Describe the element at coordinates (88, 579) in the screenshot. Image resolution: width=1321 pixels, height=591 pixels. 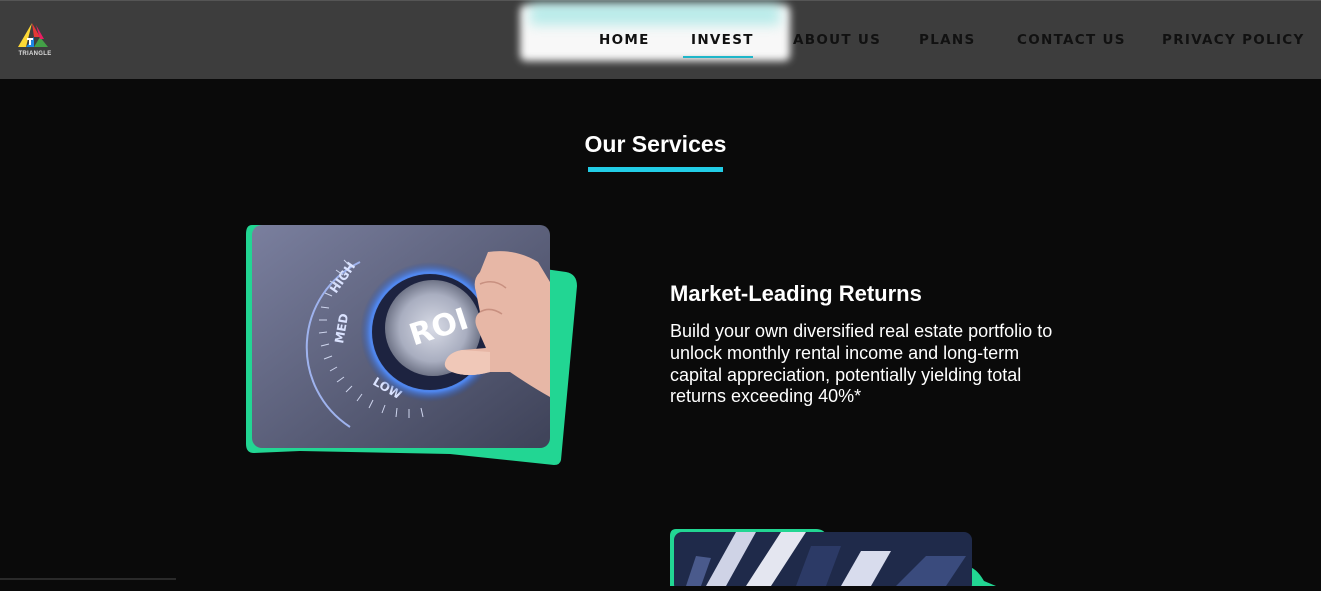
I see `bottom-divider` at that location.